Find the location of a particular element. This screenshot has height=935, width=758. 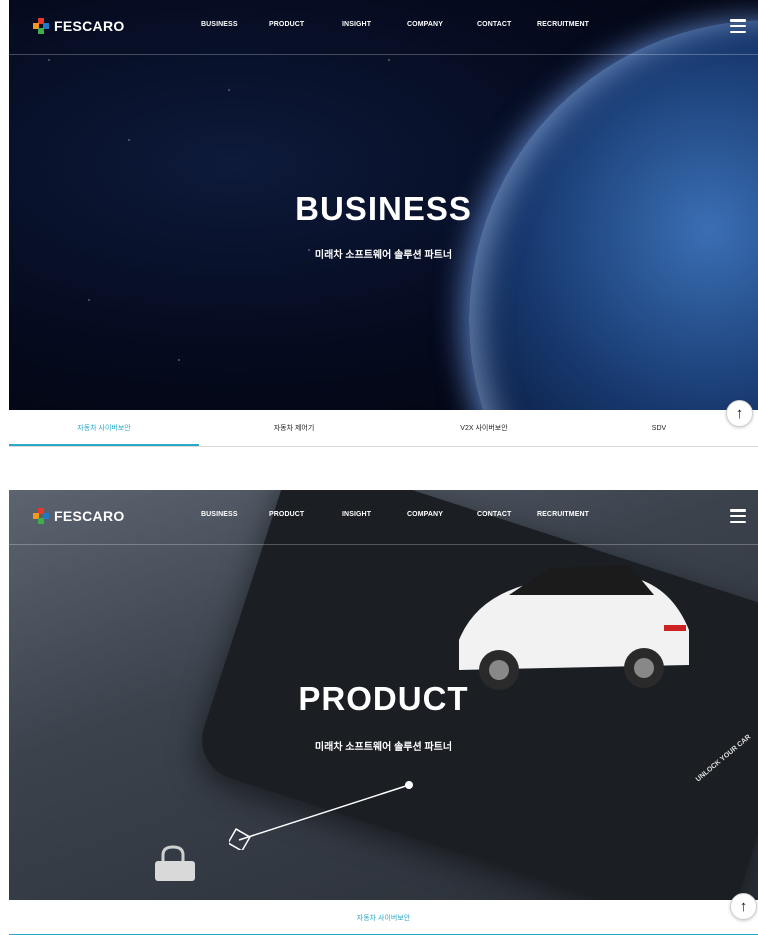

product-tab-bar: 자동차 사이버보안 is located at coordinates (383, 917).